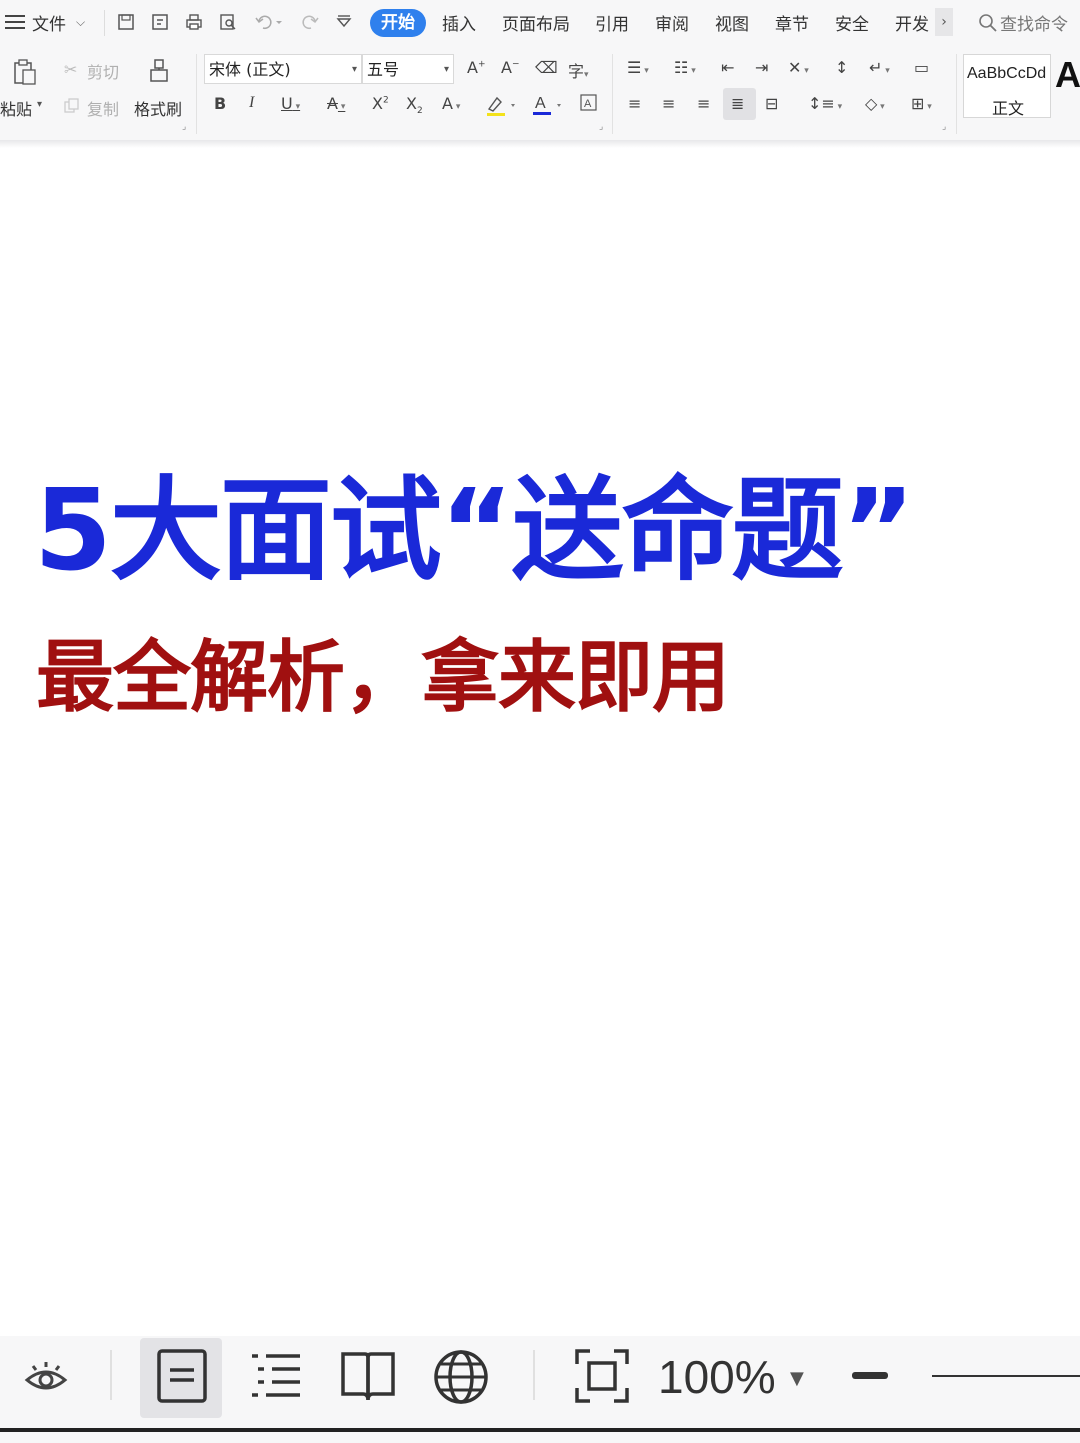  Describe the element at coordinates (251, 103) in the screenshot. I see `italic-icon: I` at that location.